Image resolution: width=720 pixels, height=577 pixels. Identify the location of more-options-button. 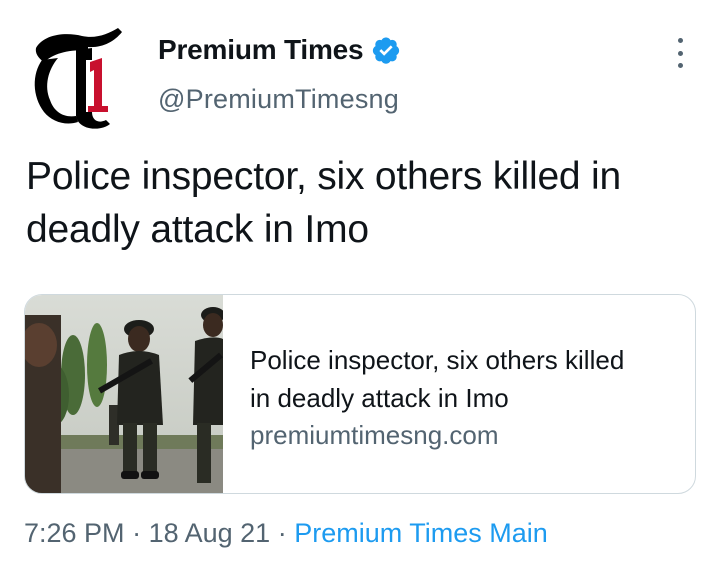
(680, 53).